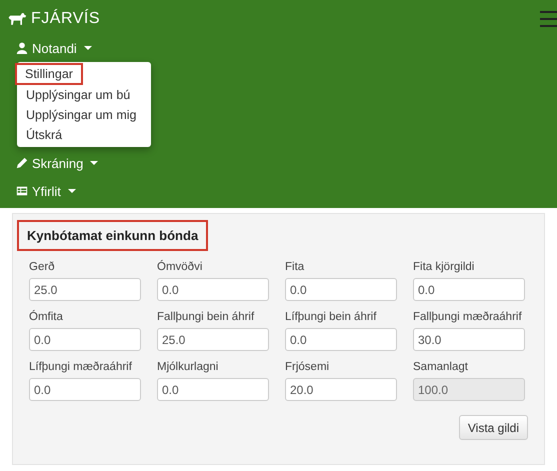  Describe the element at coordinates (295, 267) in the screenshot. I see `field-label: Fita` at that location.